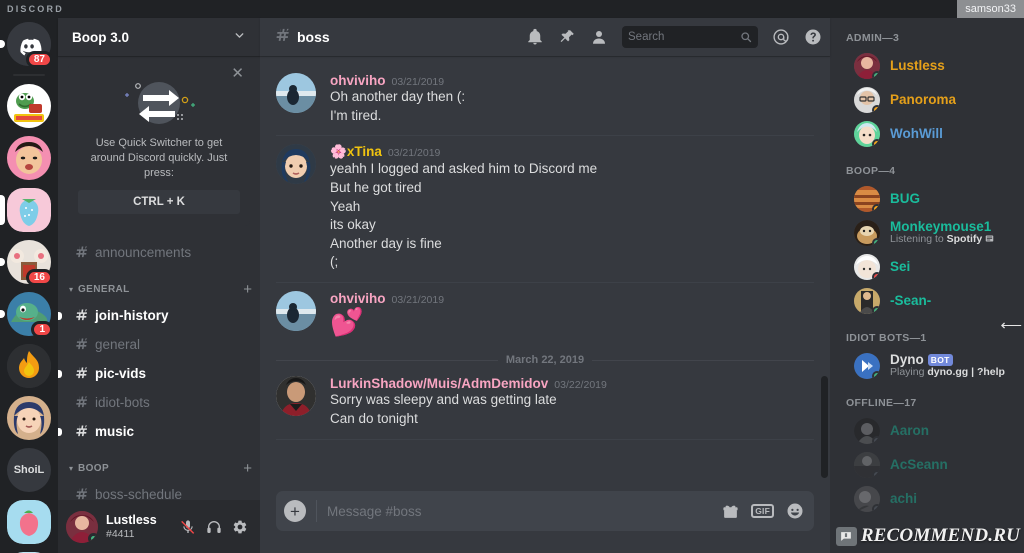  I want to click on pin-icon, so click(567, 37).